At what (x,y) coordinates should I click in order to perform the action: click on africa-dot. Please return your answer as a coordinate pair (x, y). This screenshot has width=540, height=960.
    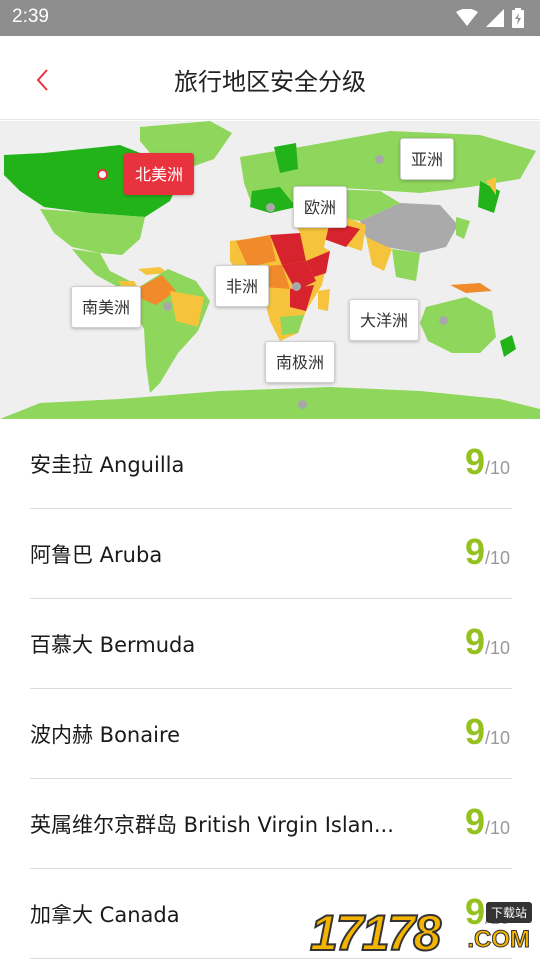
    Looking at the image, I should click on (296, 286).